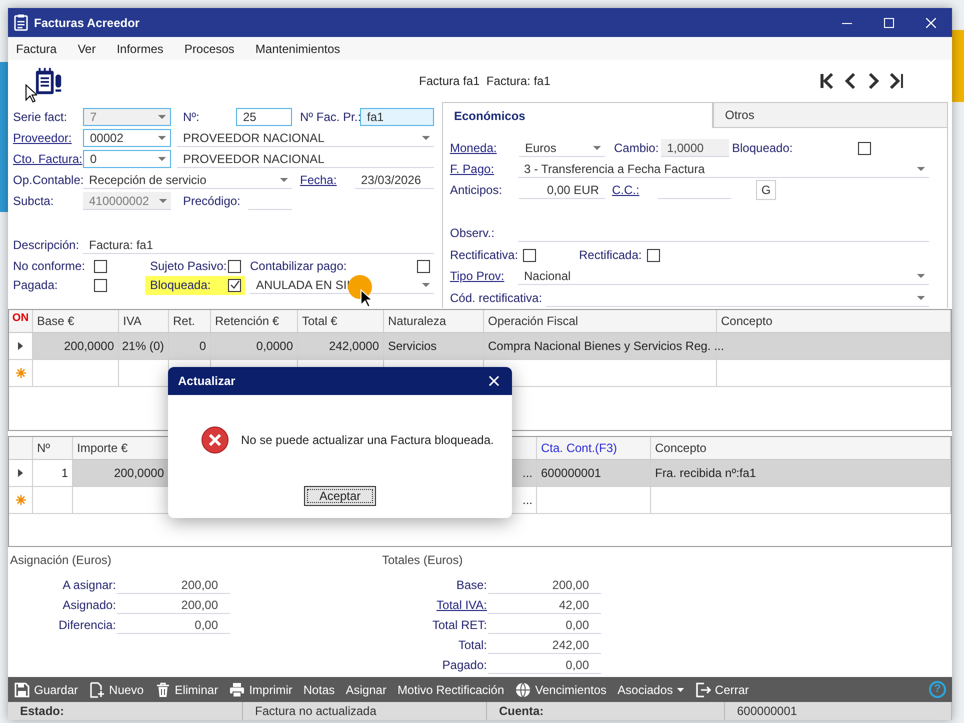  Describe the element at coordinates (215, 440) in the screenshot. I see `error-icon` at that location.